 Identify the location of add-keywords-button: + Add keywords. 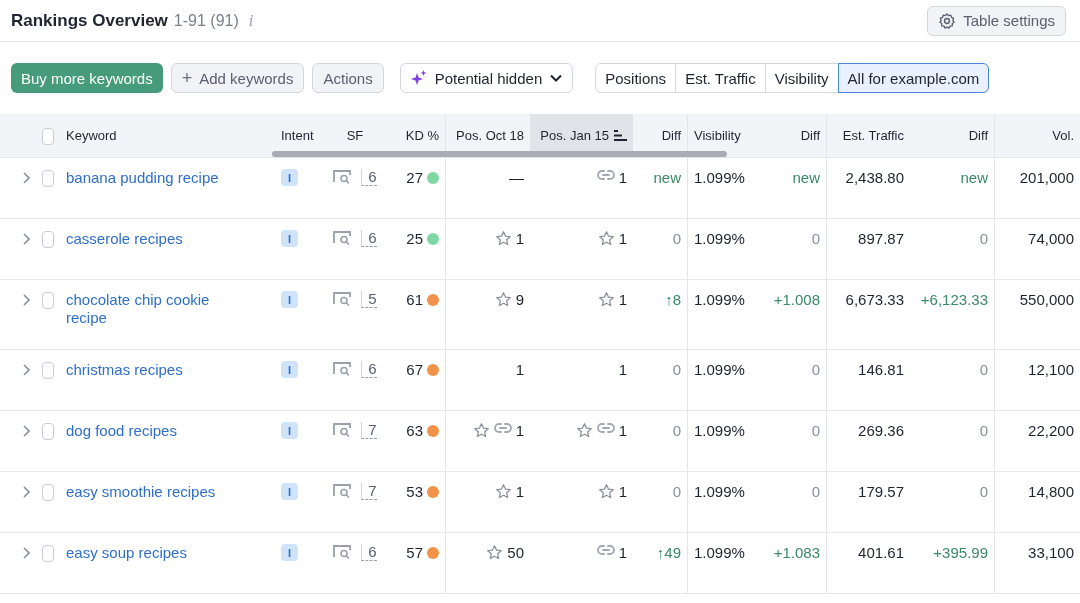
(237, 78).